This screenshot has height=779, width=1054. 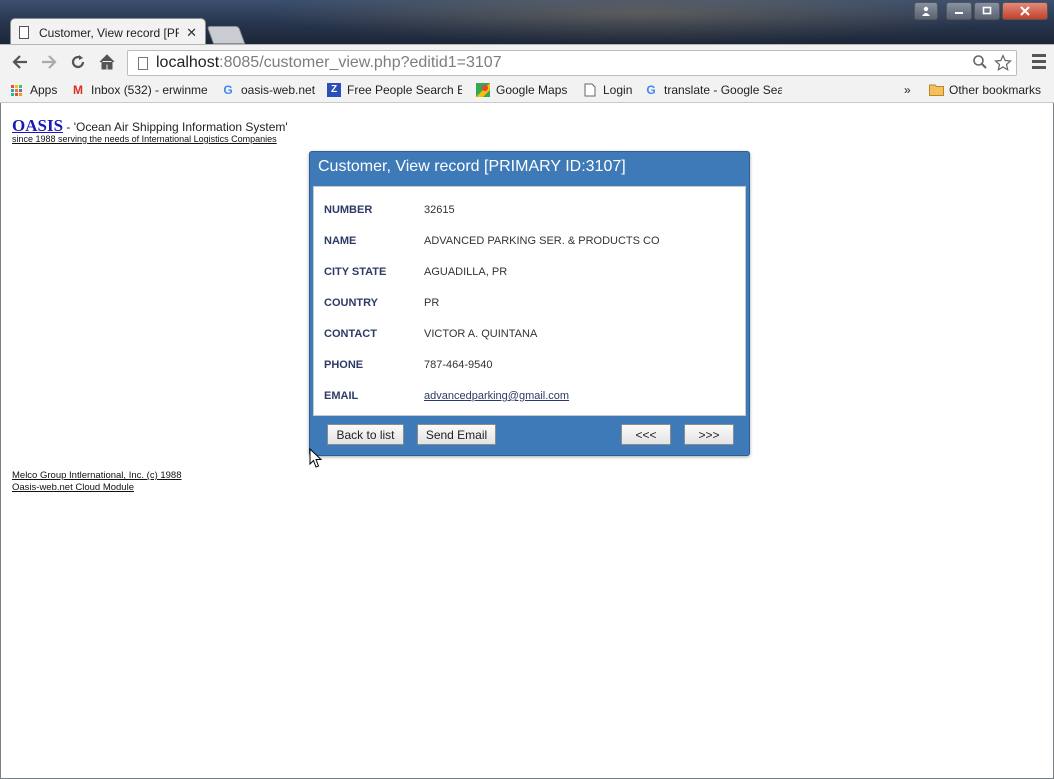 I want to click on bookmark-inbox: M Inbox (532) - erwinme, so click(x=139, y=90).